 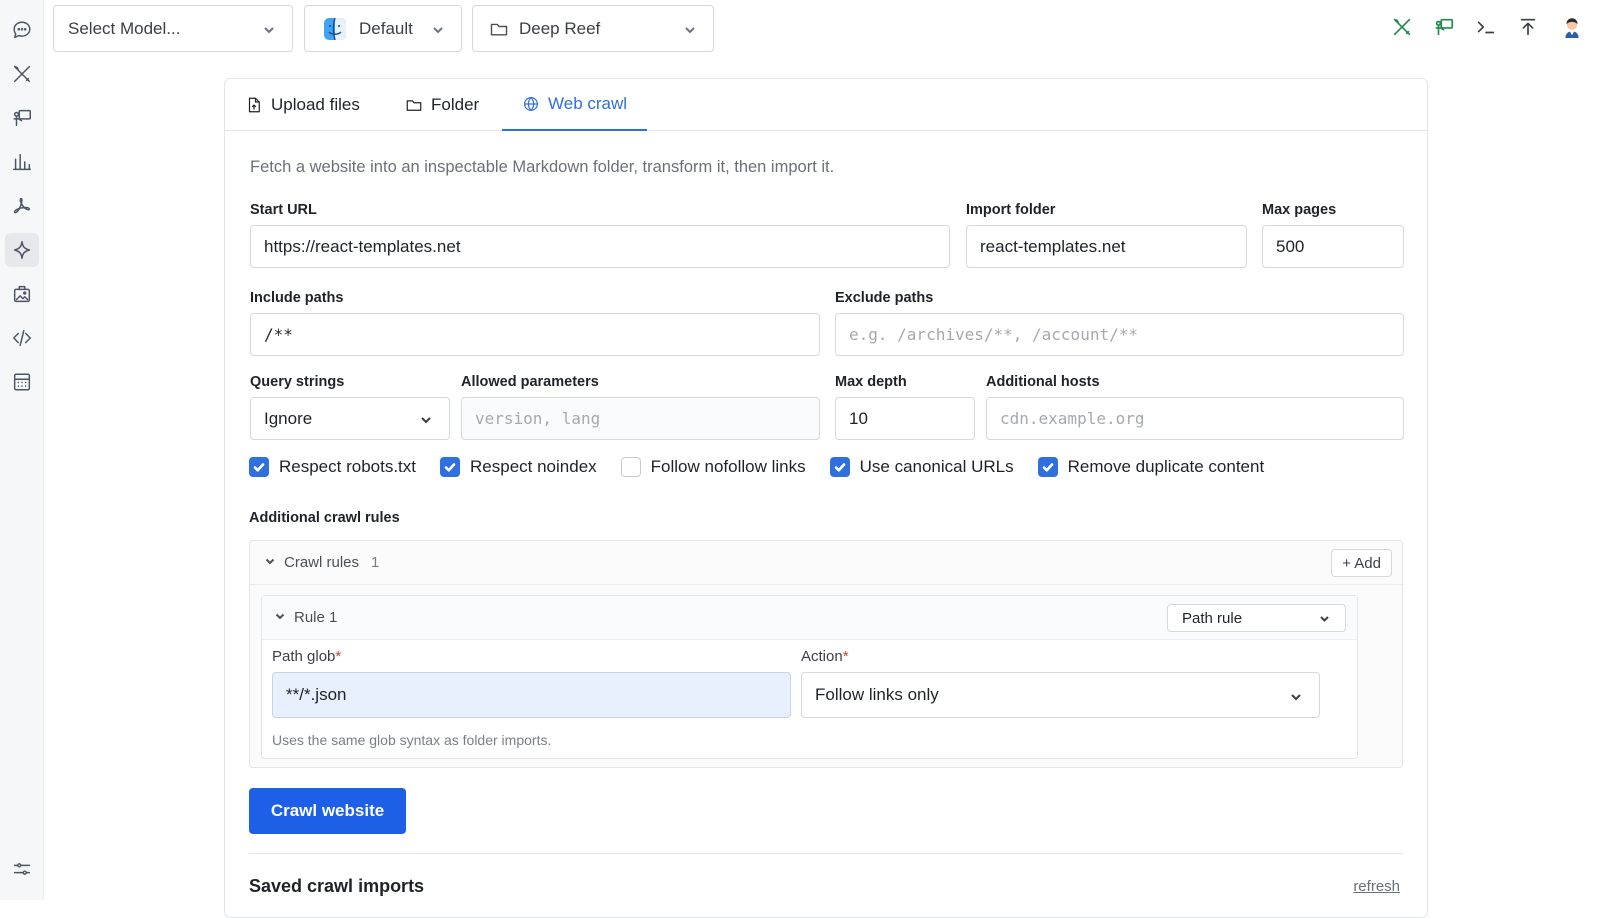 I want to click on checkbox-follow-nofollow: Follow nofollow links, so click(x=713, y=467).